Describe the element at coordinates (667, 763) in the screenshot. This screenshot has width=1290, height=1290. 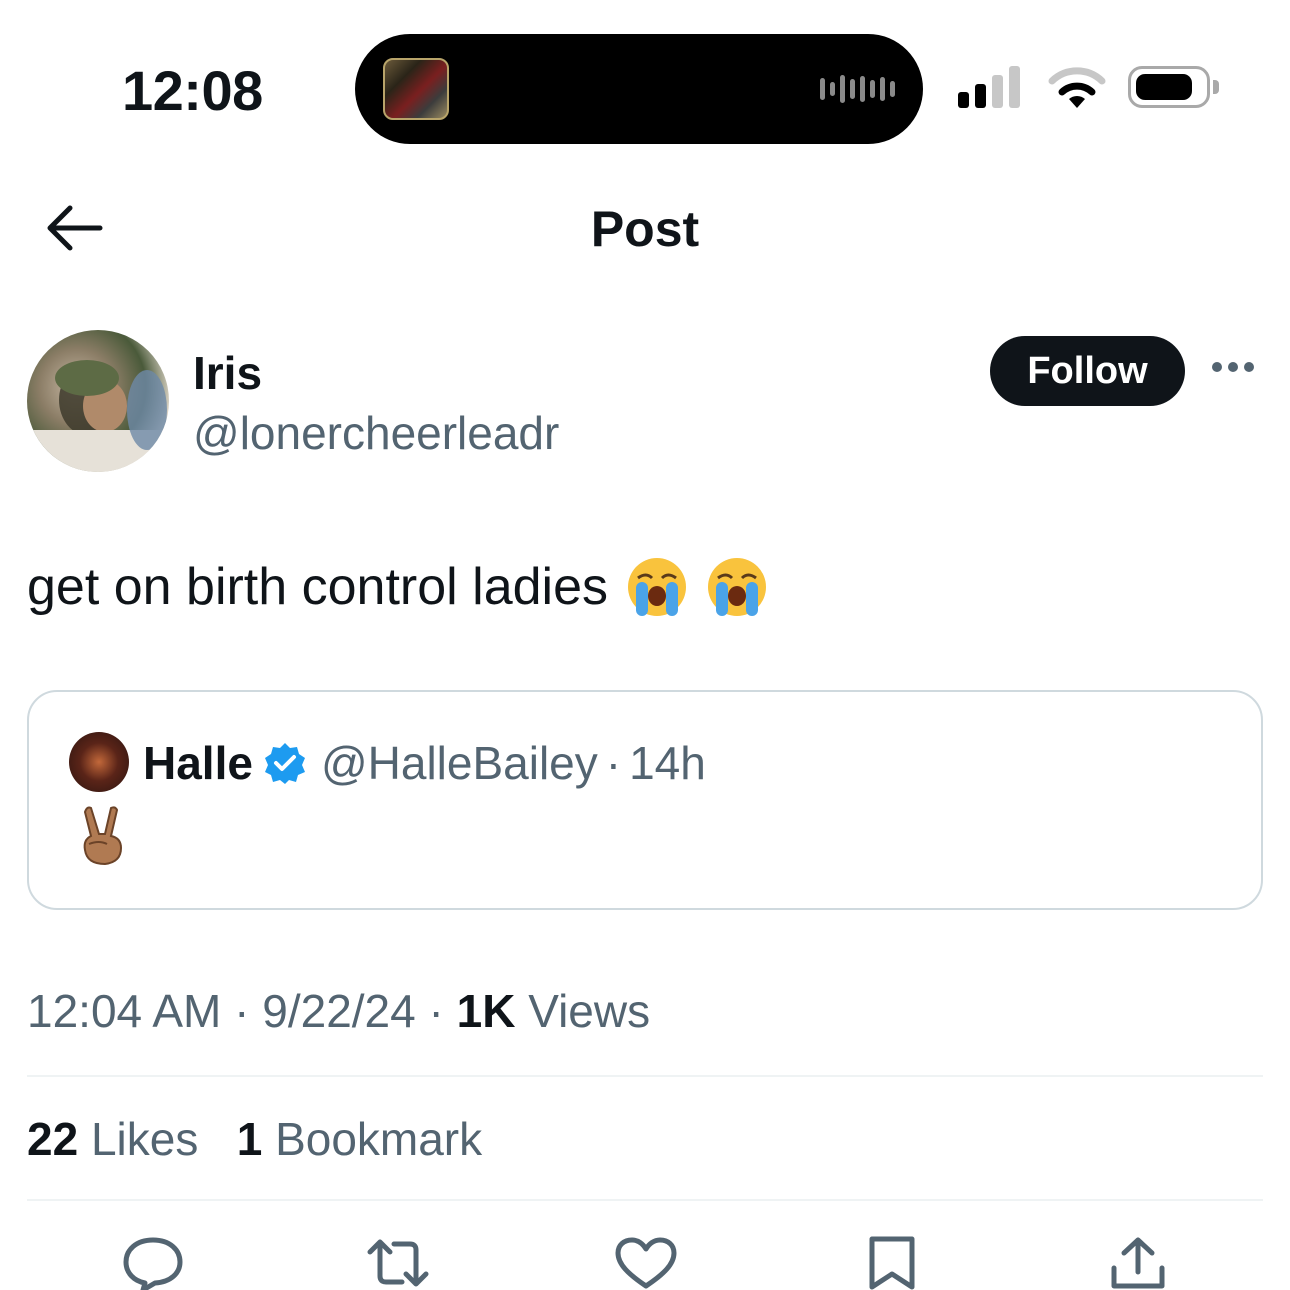
I see `quoted-post-time: 14h` at that location.